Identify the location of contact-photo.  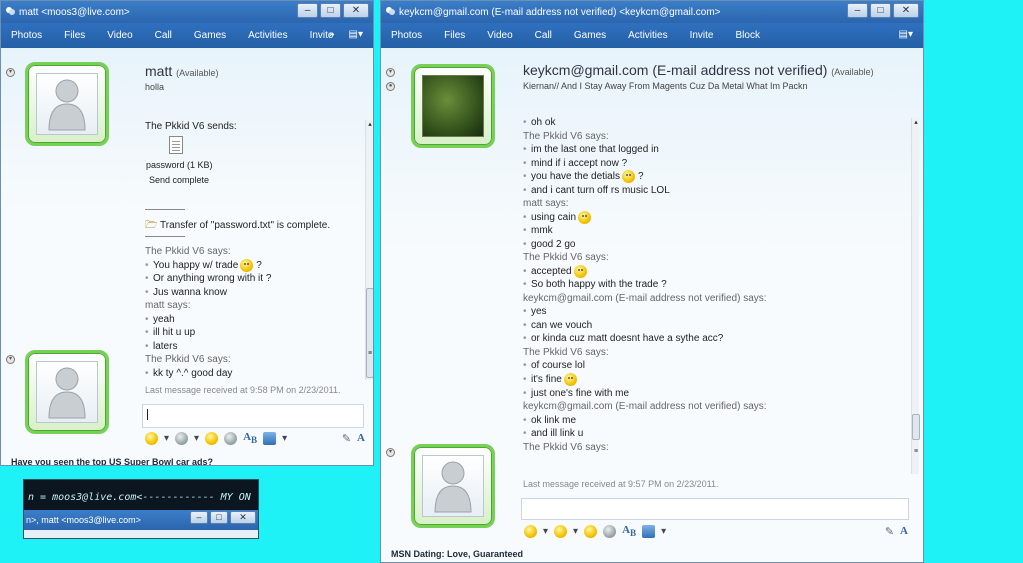
(453, 106).